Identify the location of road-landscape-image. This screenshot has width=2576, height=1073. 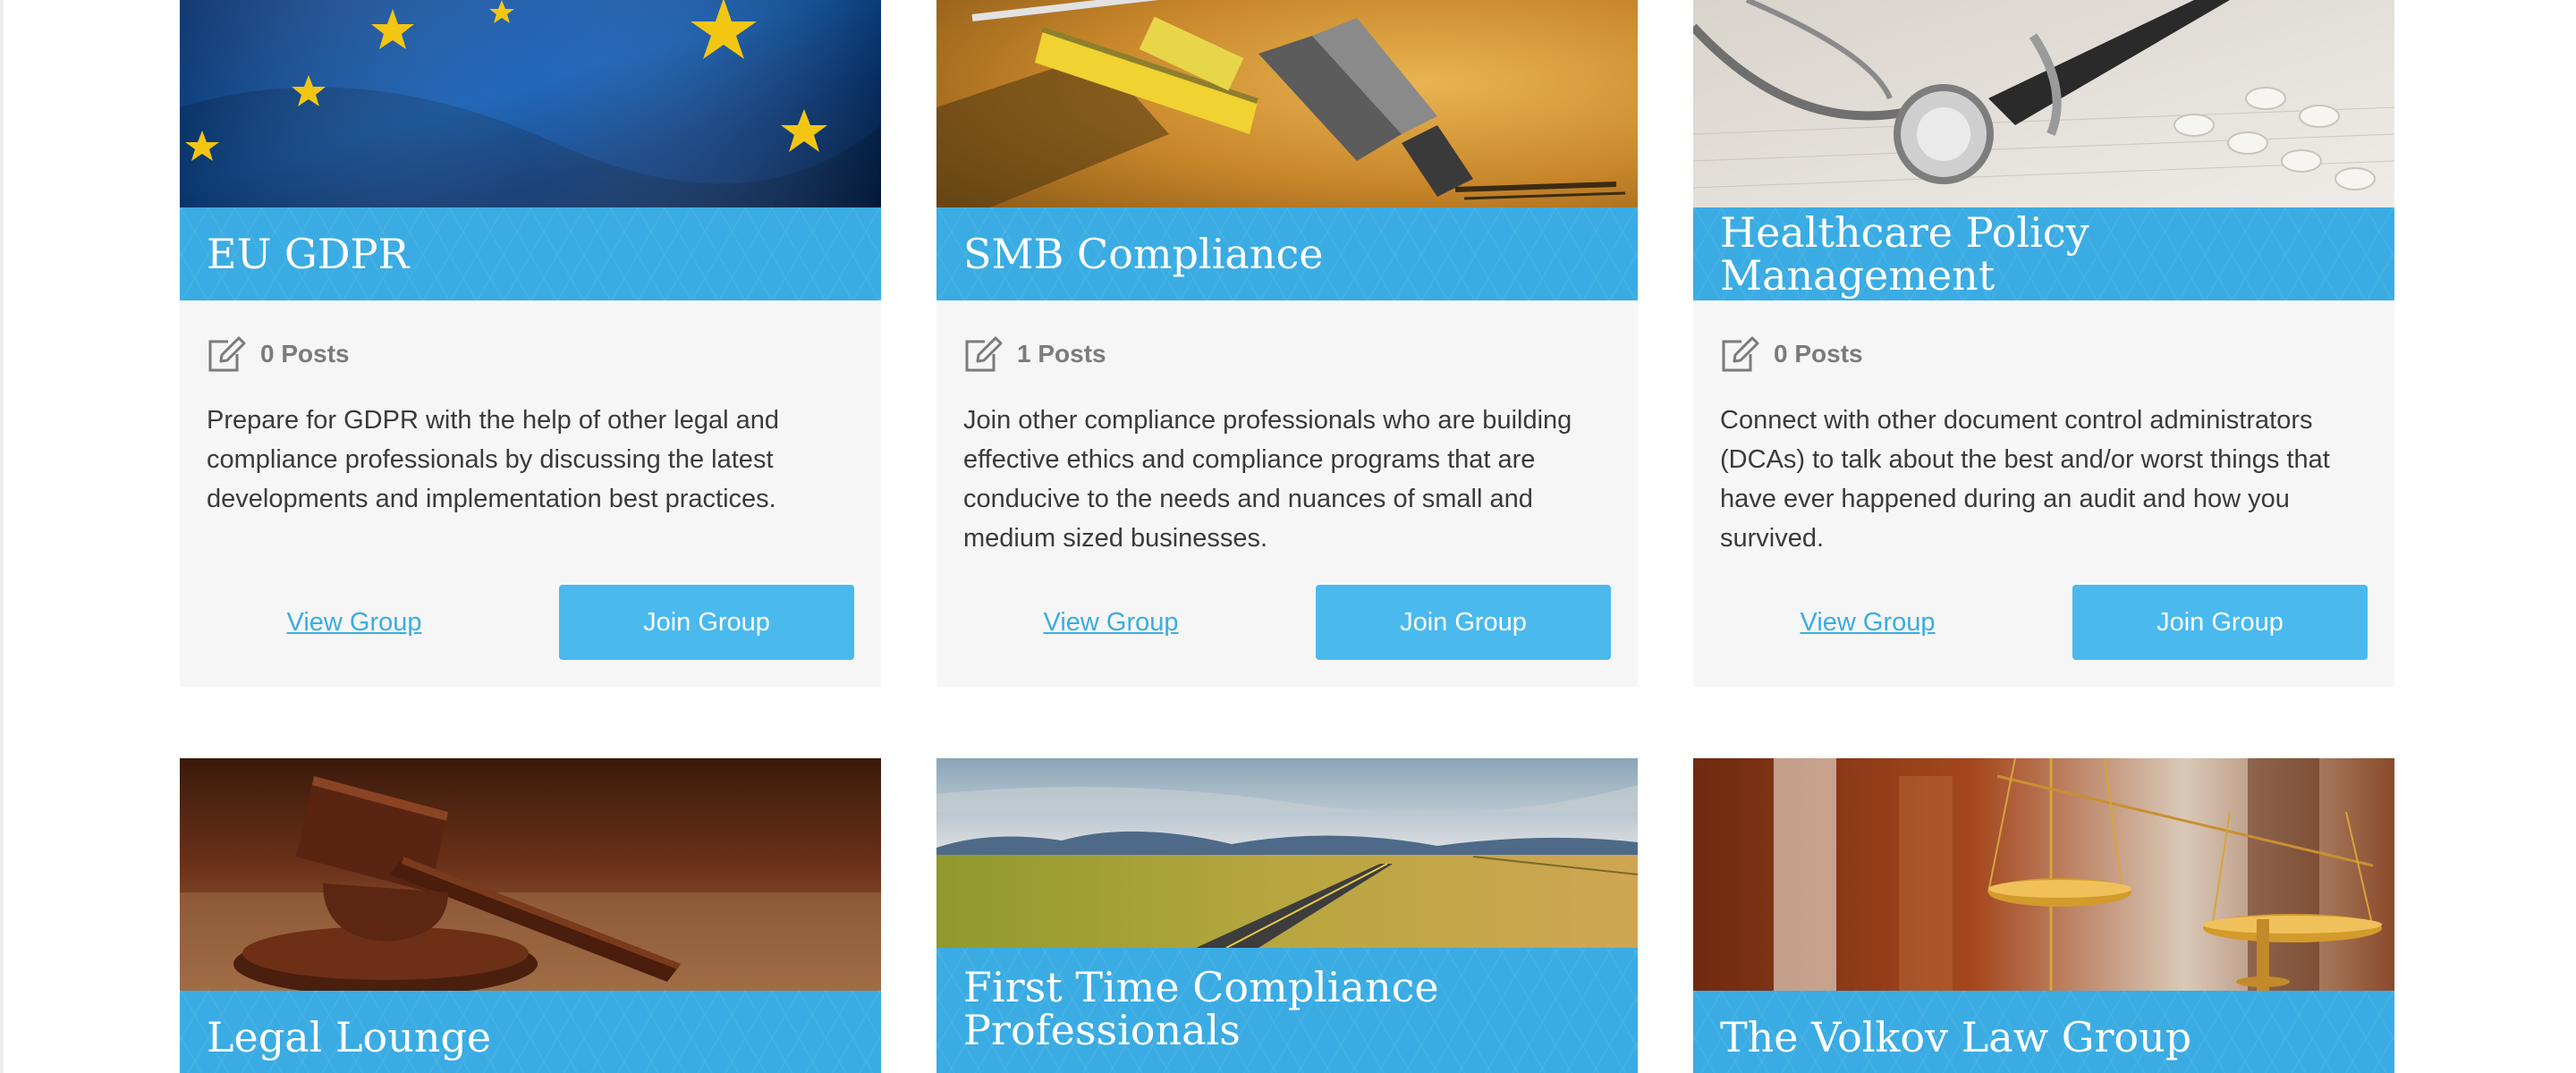
(1287, 853).